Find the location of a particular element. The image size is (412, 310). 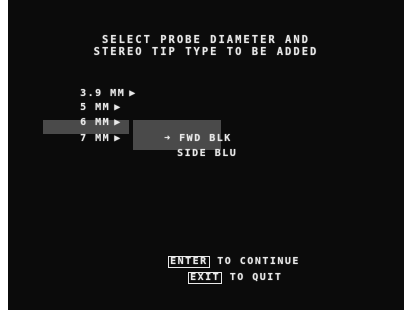

tip-type-side-blu: SIDE BLU is located at coordinates (192, 154).